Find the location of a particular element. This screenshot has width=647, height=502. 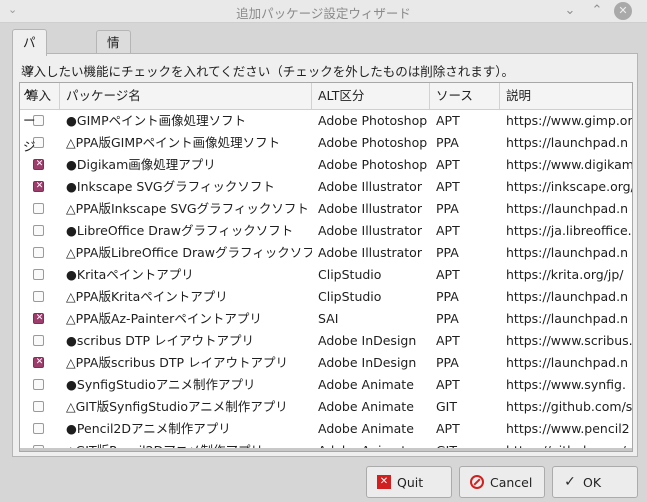

window-title: 追加パッケージ設定ウィザード is located at coordinates (323, 13).